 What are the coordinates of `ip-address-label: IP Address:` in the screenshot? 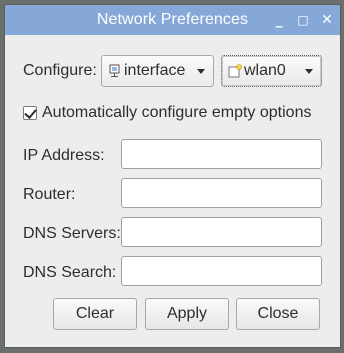 It's located at (64, 155).